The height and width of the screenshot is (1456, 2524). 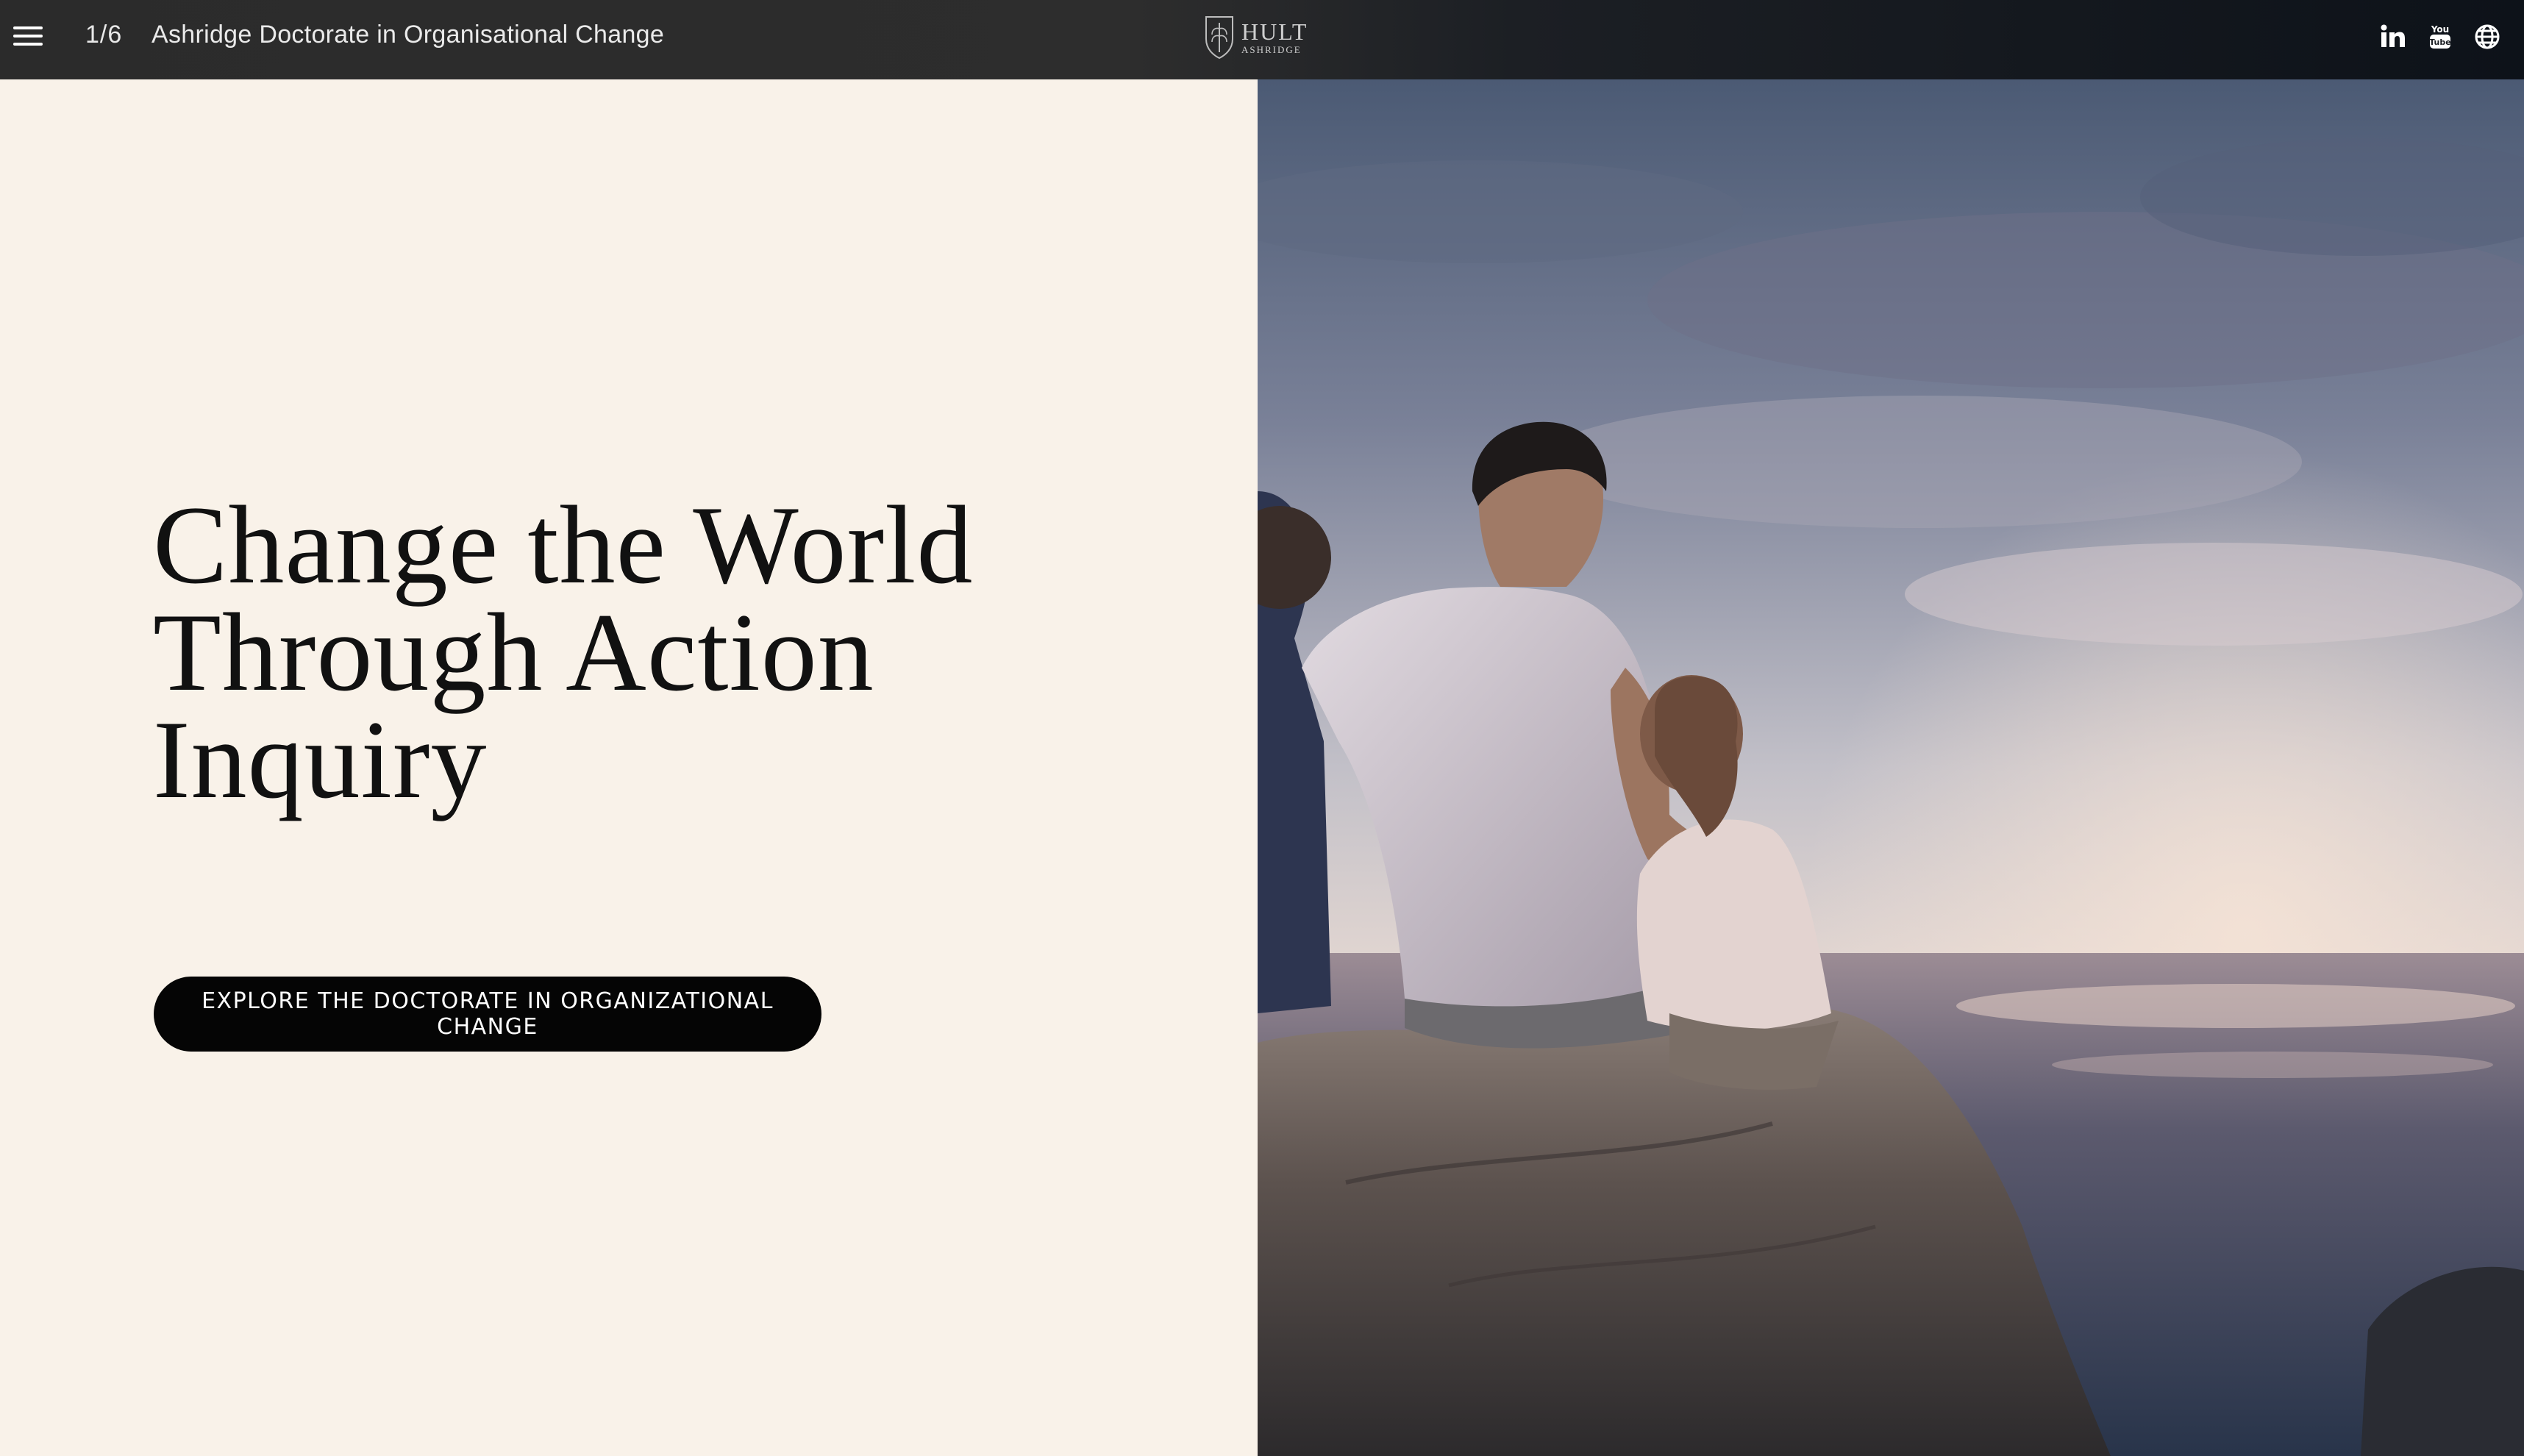 I want to click on svg-text: Tube, so click(x=2439, y=42).